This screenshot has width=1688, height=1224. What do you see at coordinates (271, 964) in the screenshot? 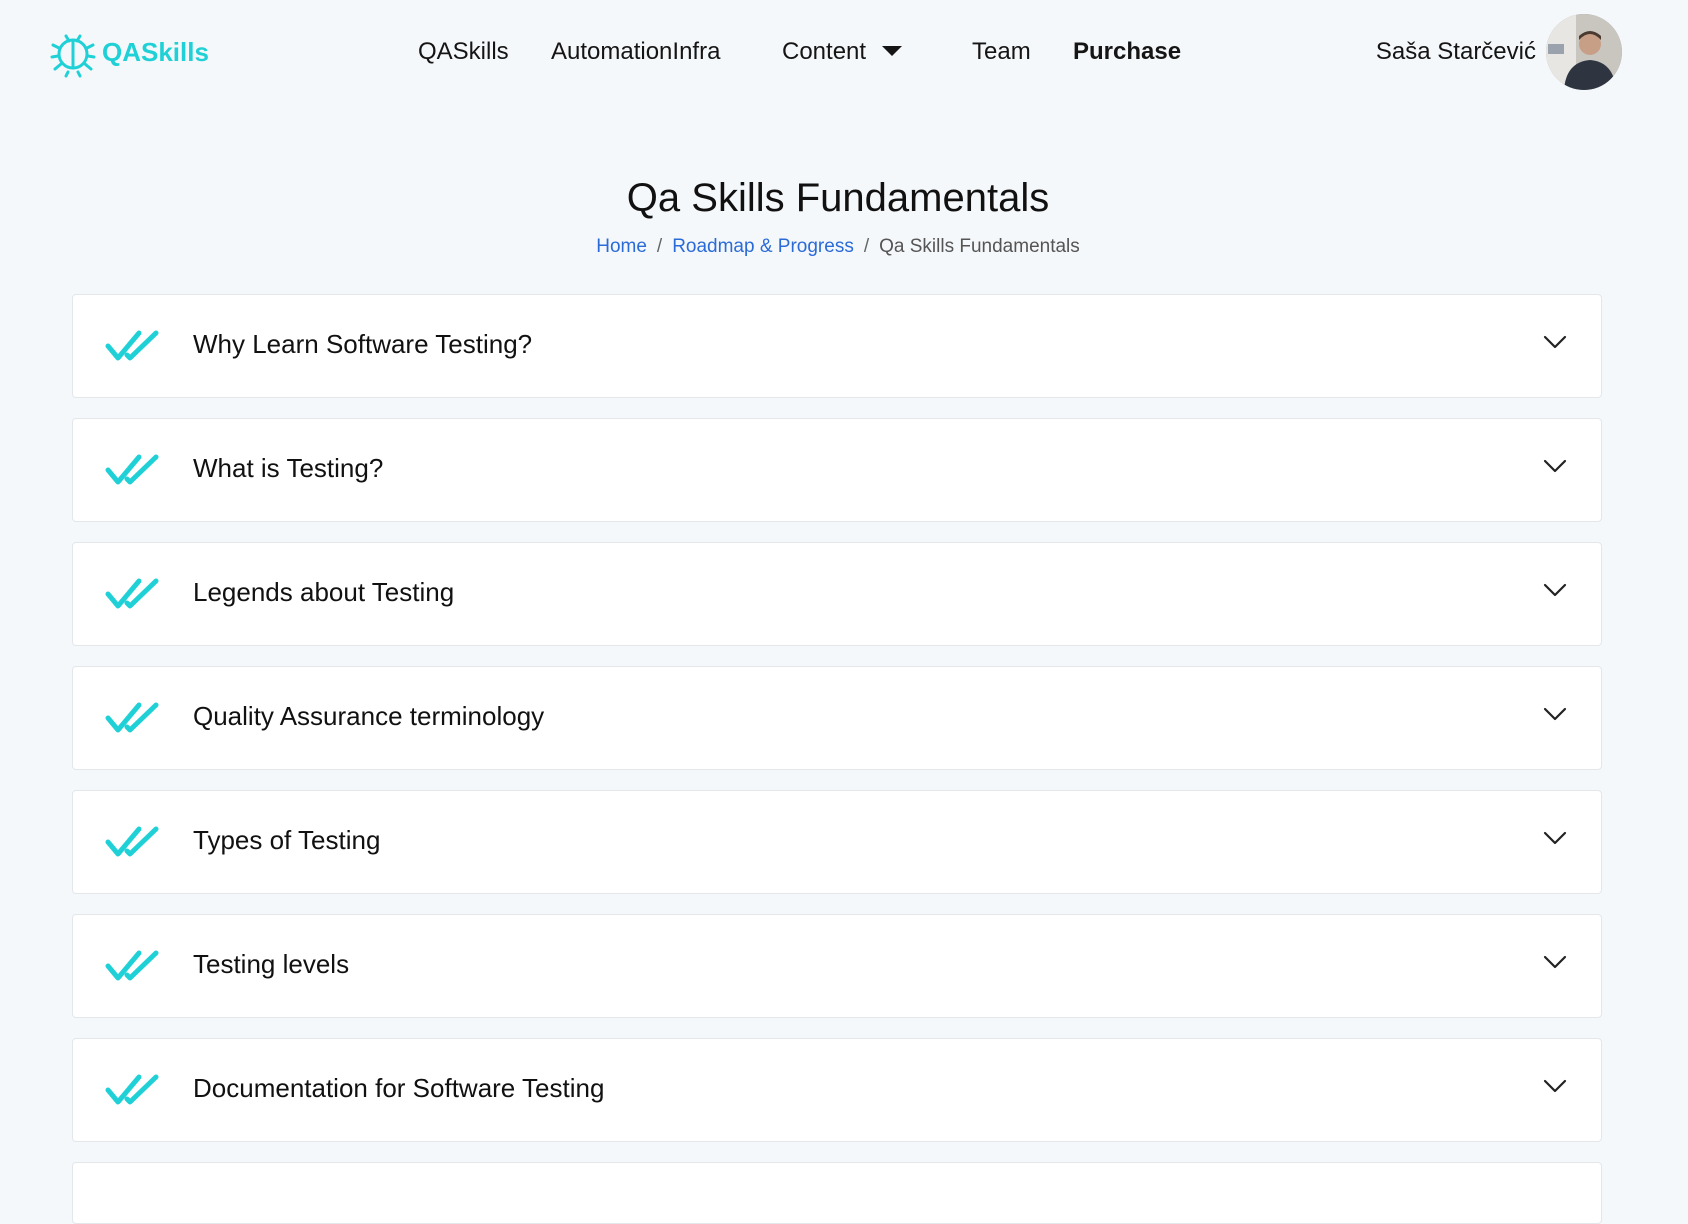
I see `section-title: Testing levels` at bounding box center [271, 964].